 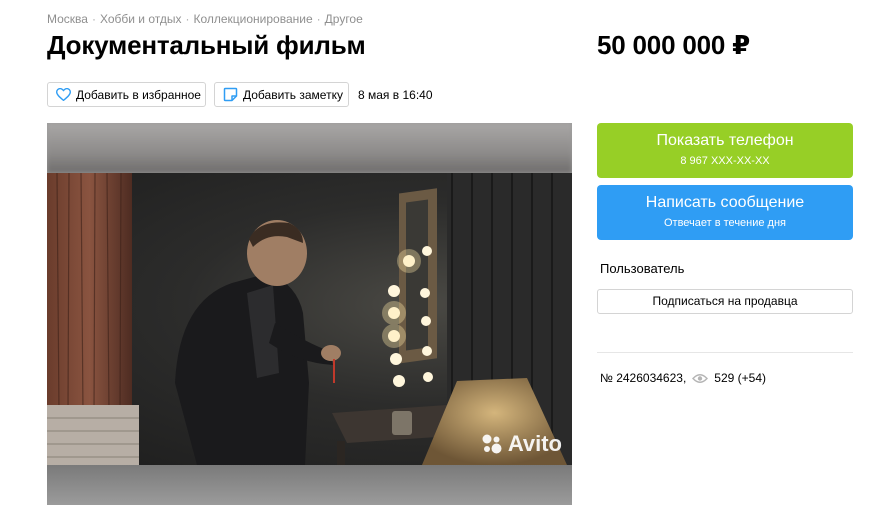 What do you see at coordinates (700, 378) in the screenshot?
I see `eye-icon` at bounding box center [700, 378].